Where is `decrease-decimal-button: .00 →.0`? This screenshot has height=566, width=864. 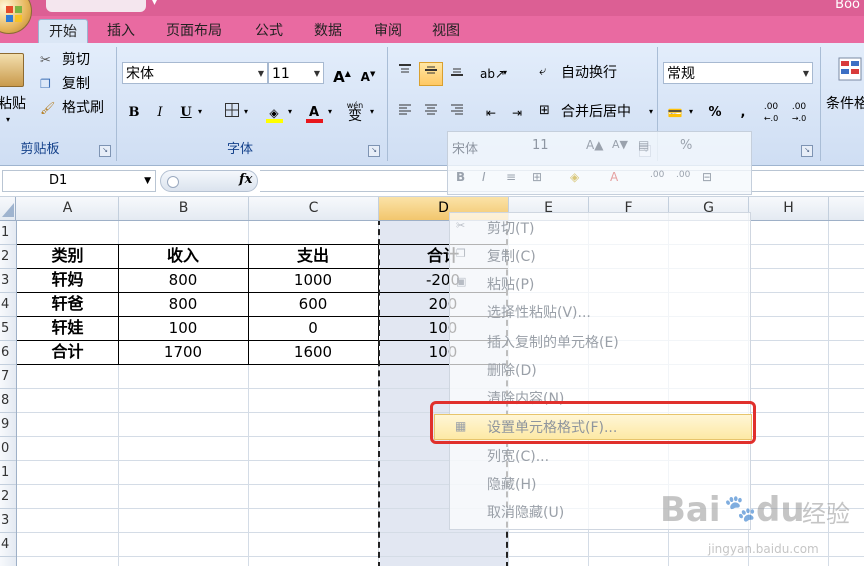
decrease-decimal-button: .00 →.0 is located at coordinates (799, 113).